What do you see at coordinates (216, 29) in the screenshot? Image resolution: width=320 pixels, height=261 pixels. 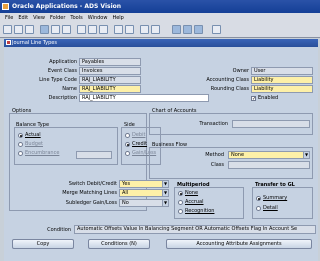 I see `help-icon` at bounding box center [216, 29].